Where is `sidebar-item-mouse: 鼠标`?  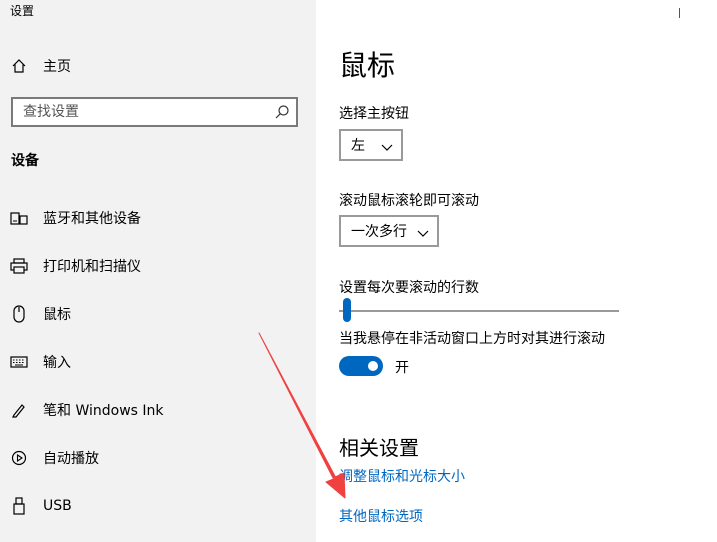
sidebar-item-mouse: 鼠标 is located at coordinates (158, 314).